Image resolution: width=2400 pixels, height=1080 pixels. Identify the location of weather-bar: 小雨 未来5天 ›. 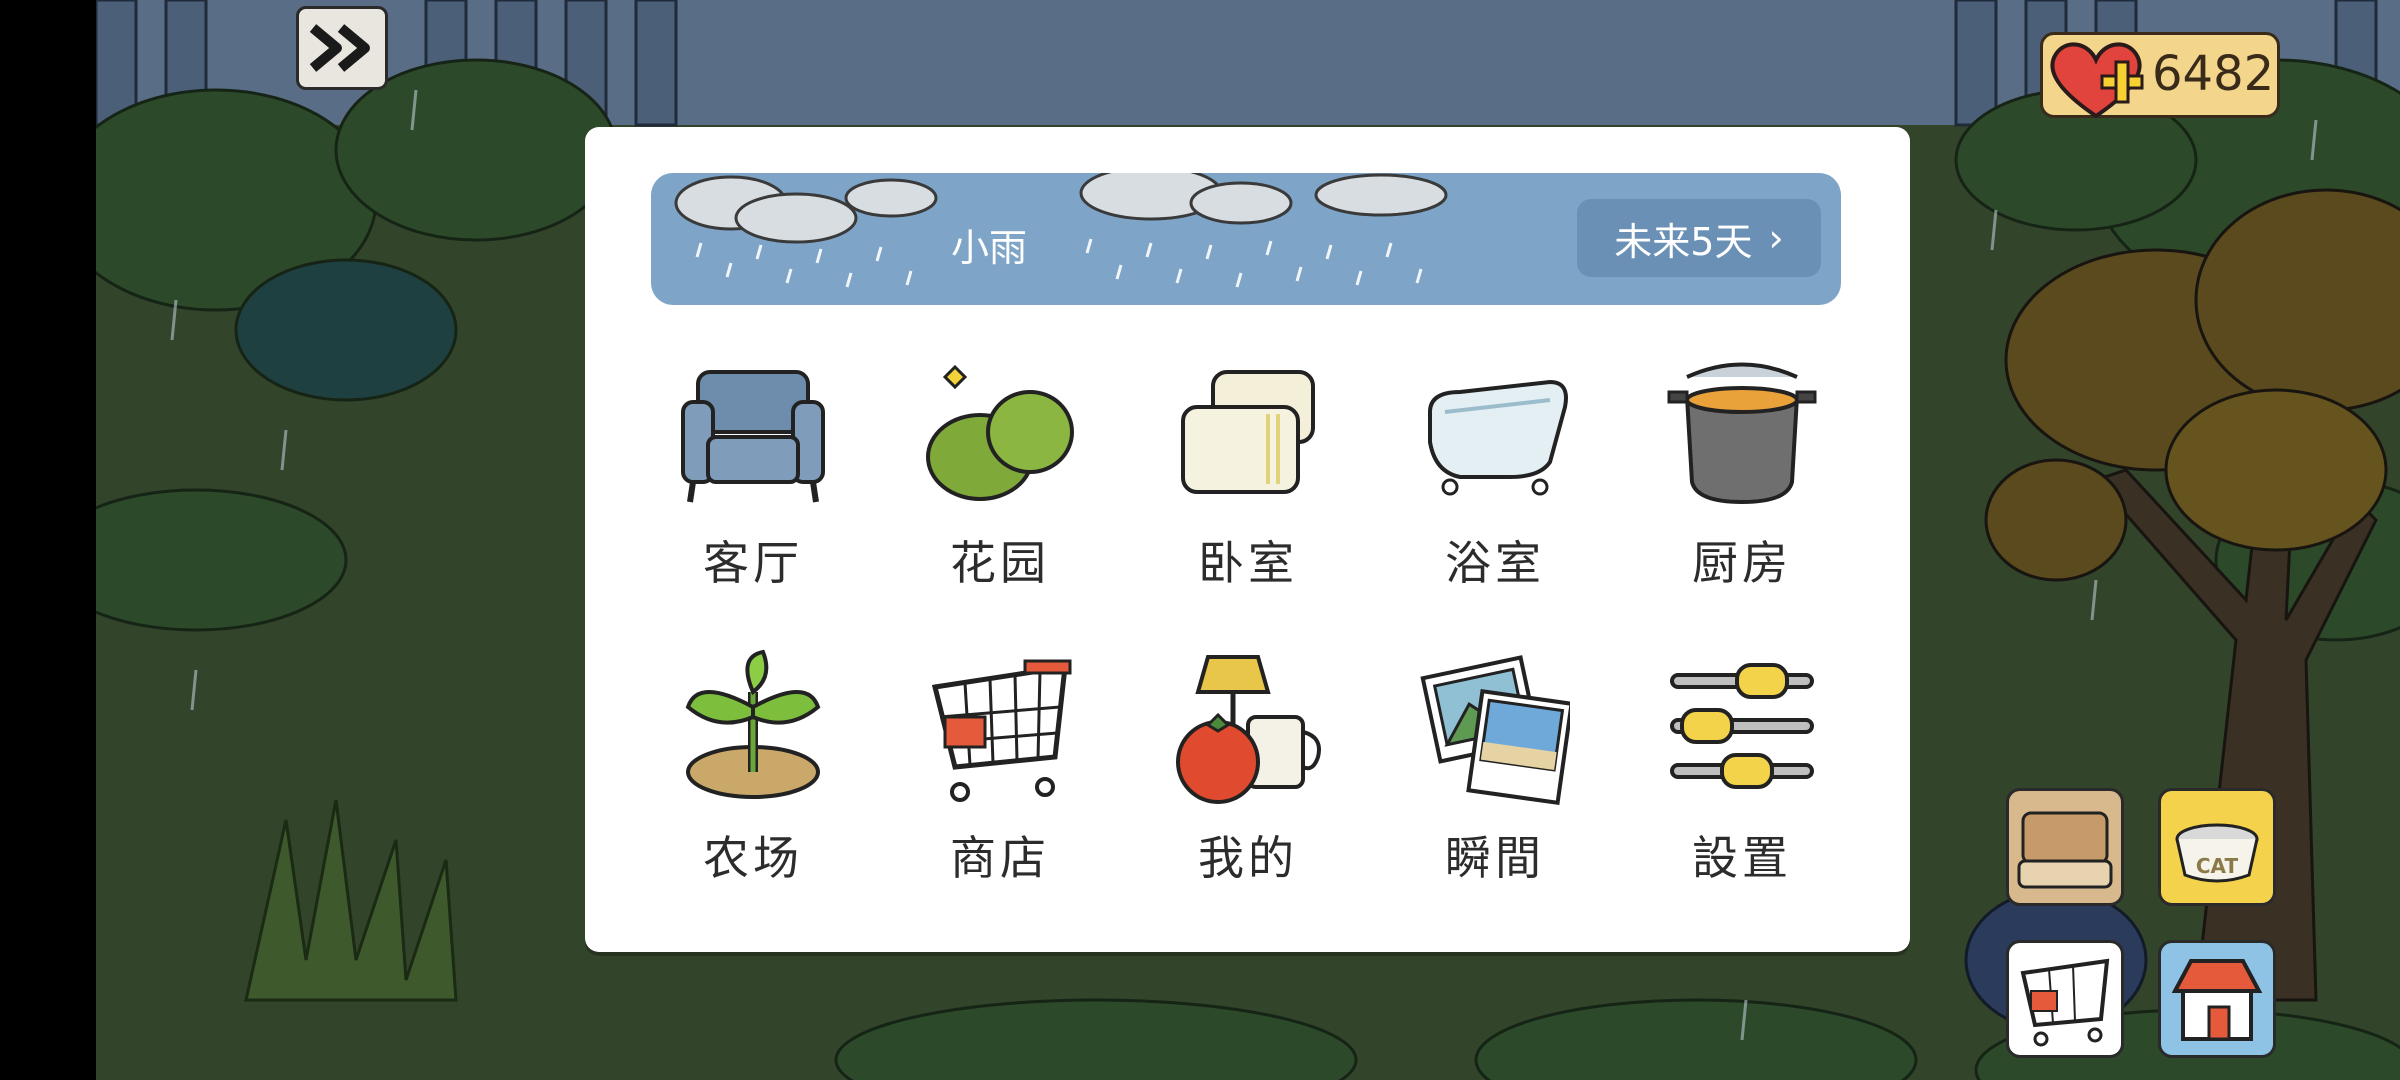
(1246, 239).